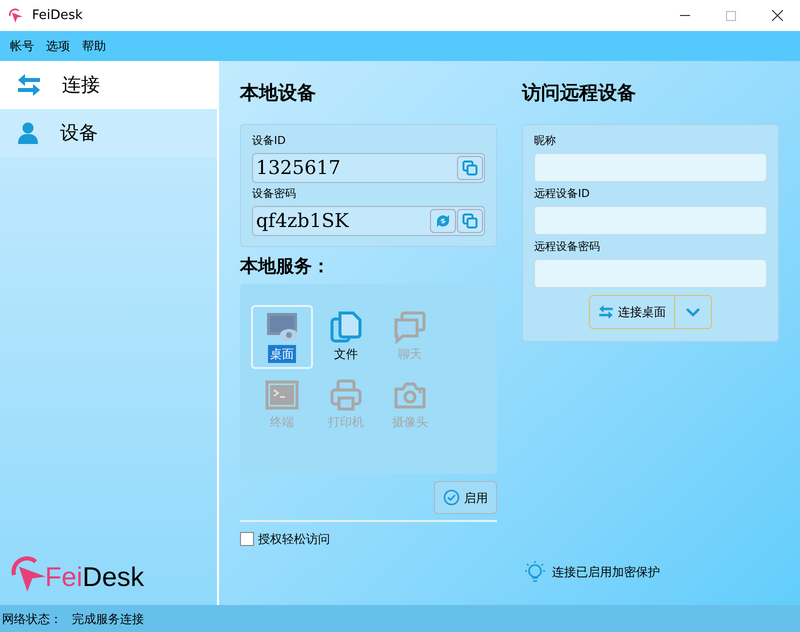 The width and height of the screenshot is (800, 632). I want to click on logo-icon, so click(16, 16).